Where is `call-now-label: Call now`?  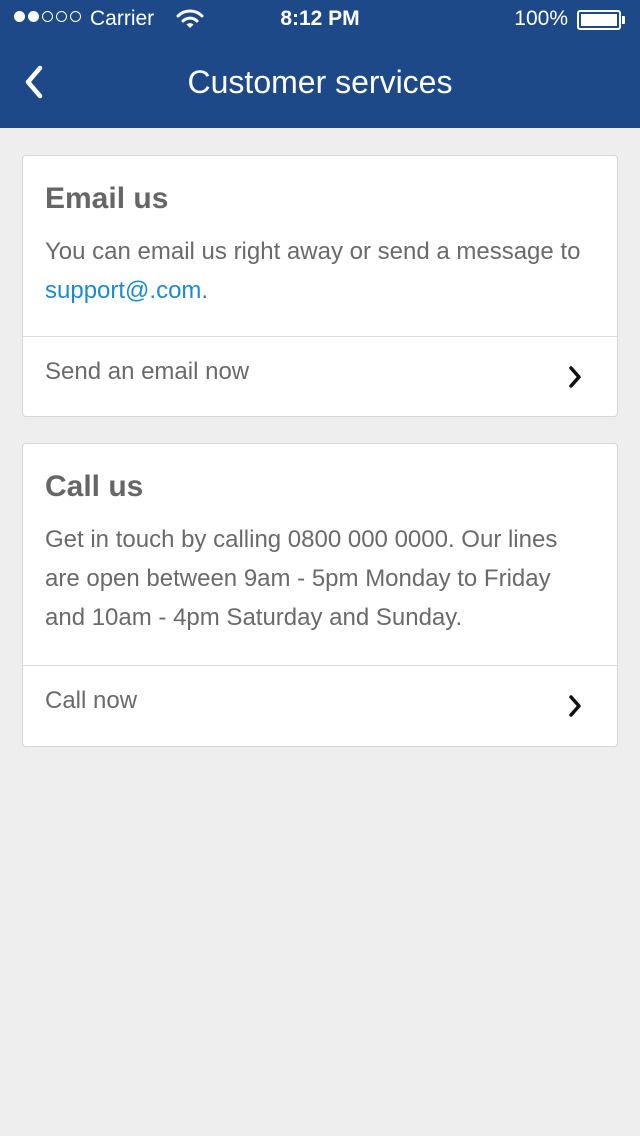 call-now-label: Call now is located at coordinates (91, 700).